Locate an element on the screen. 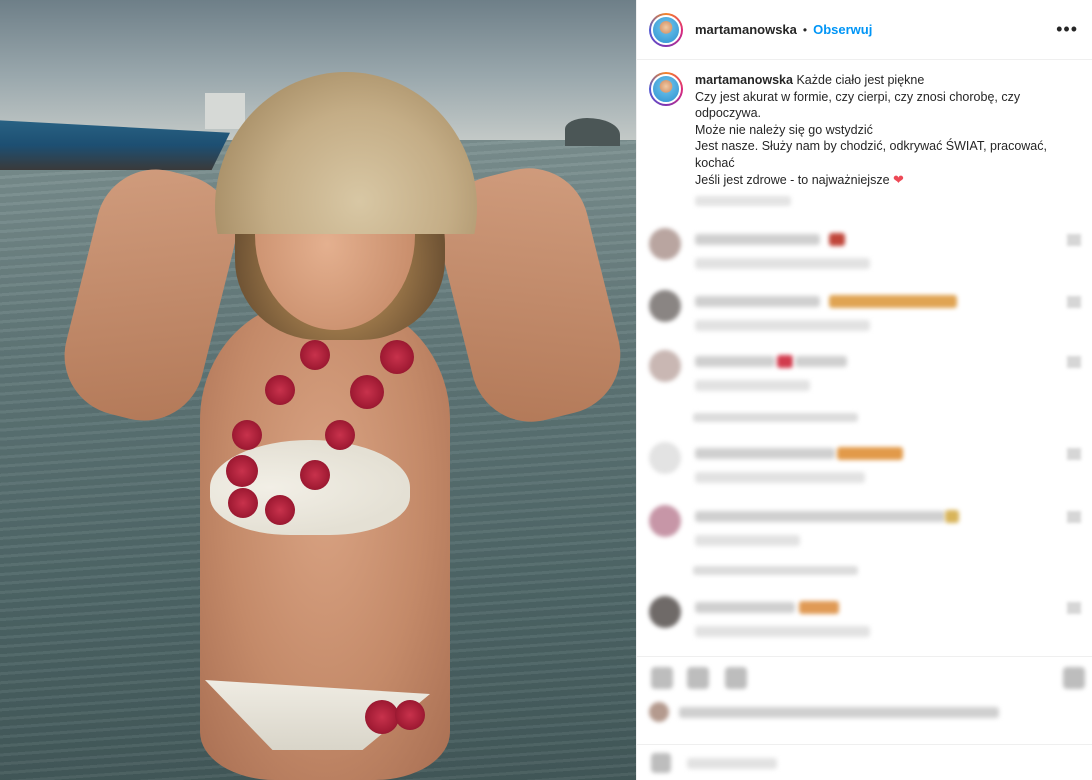 This screenshot has height=780, width=1092. emoji-icon is located at coordinates (661, 763).